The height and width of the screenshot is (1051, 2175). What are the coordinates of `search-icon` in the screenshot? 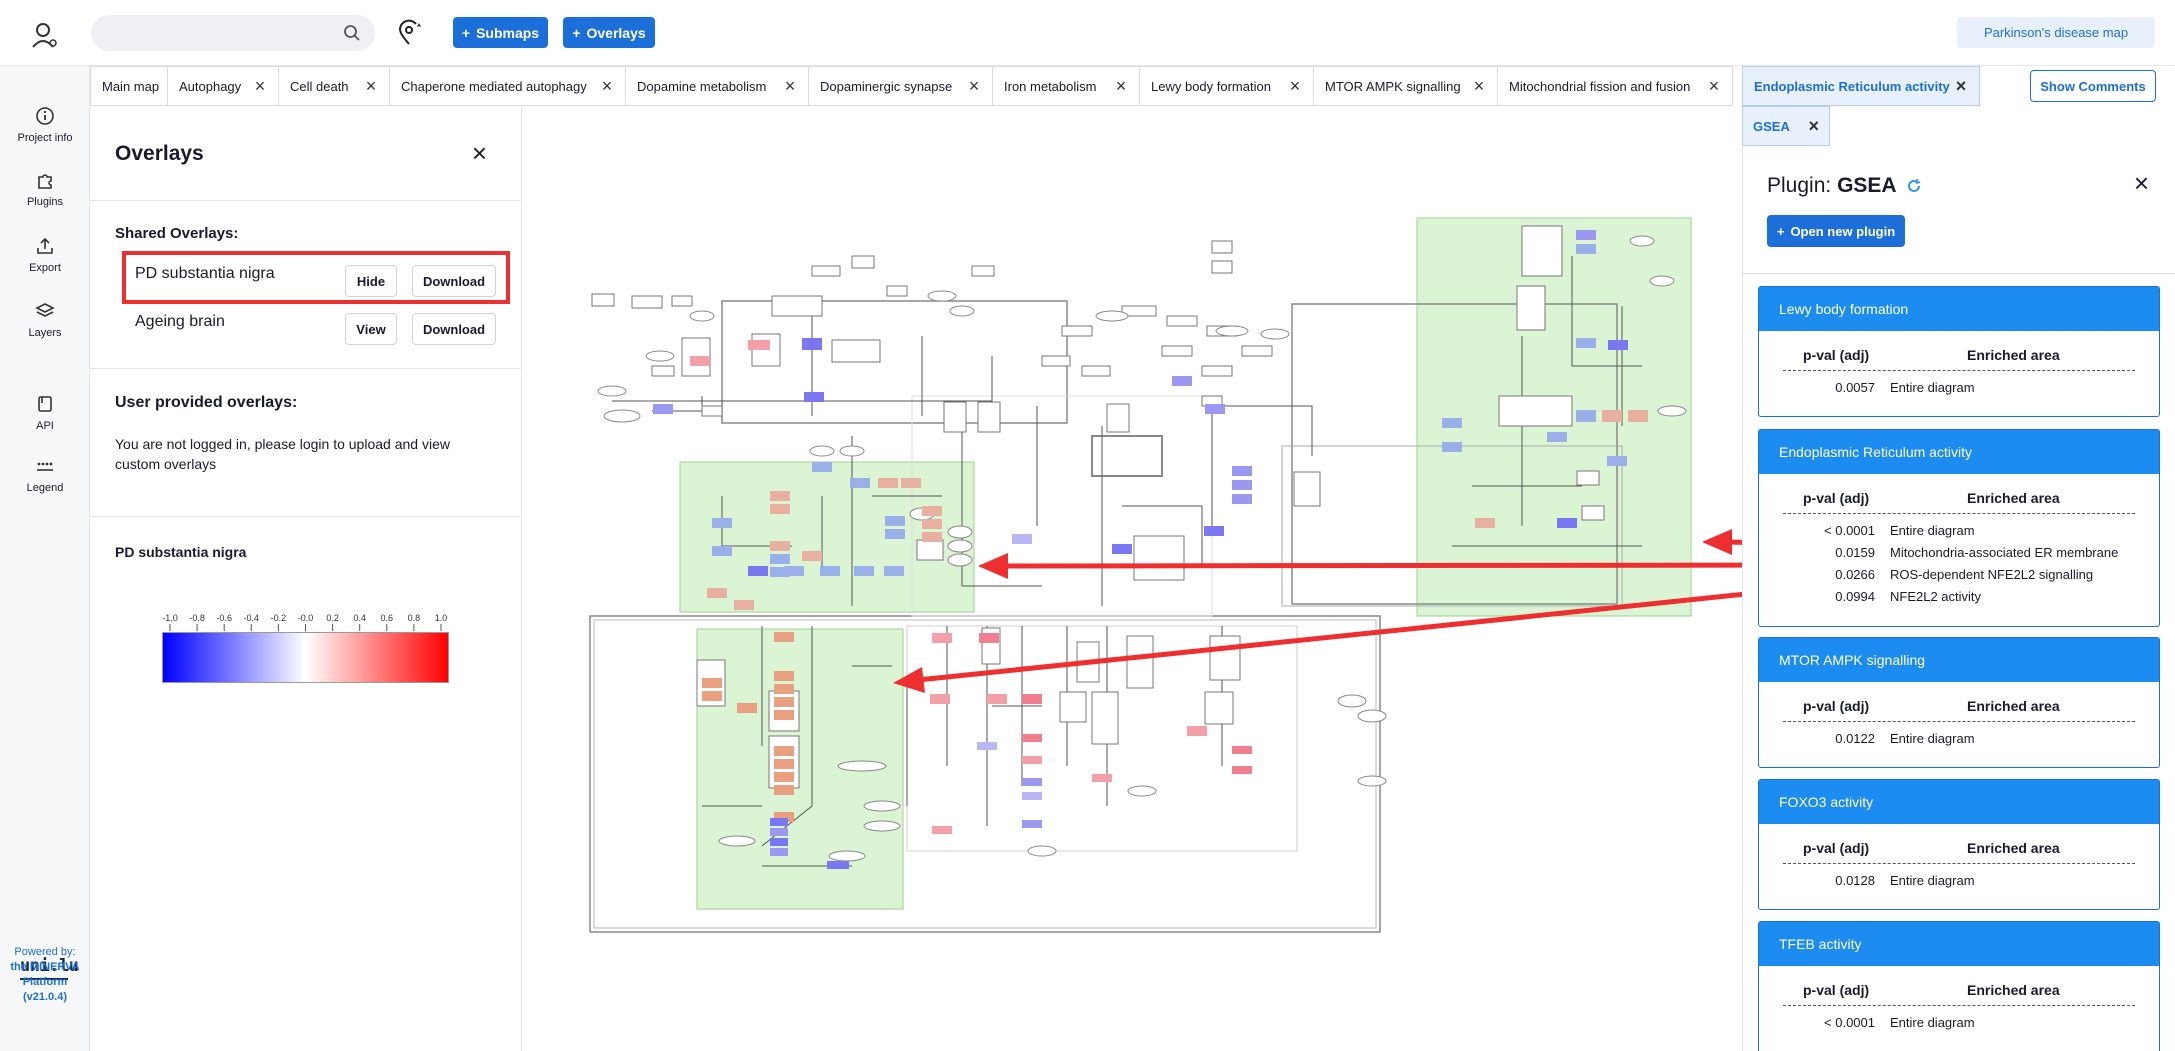 It's located at (352, 33).